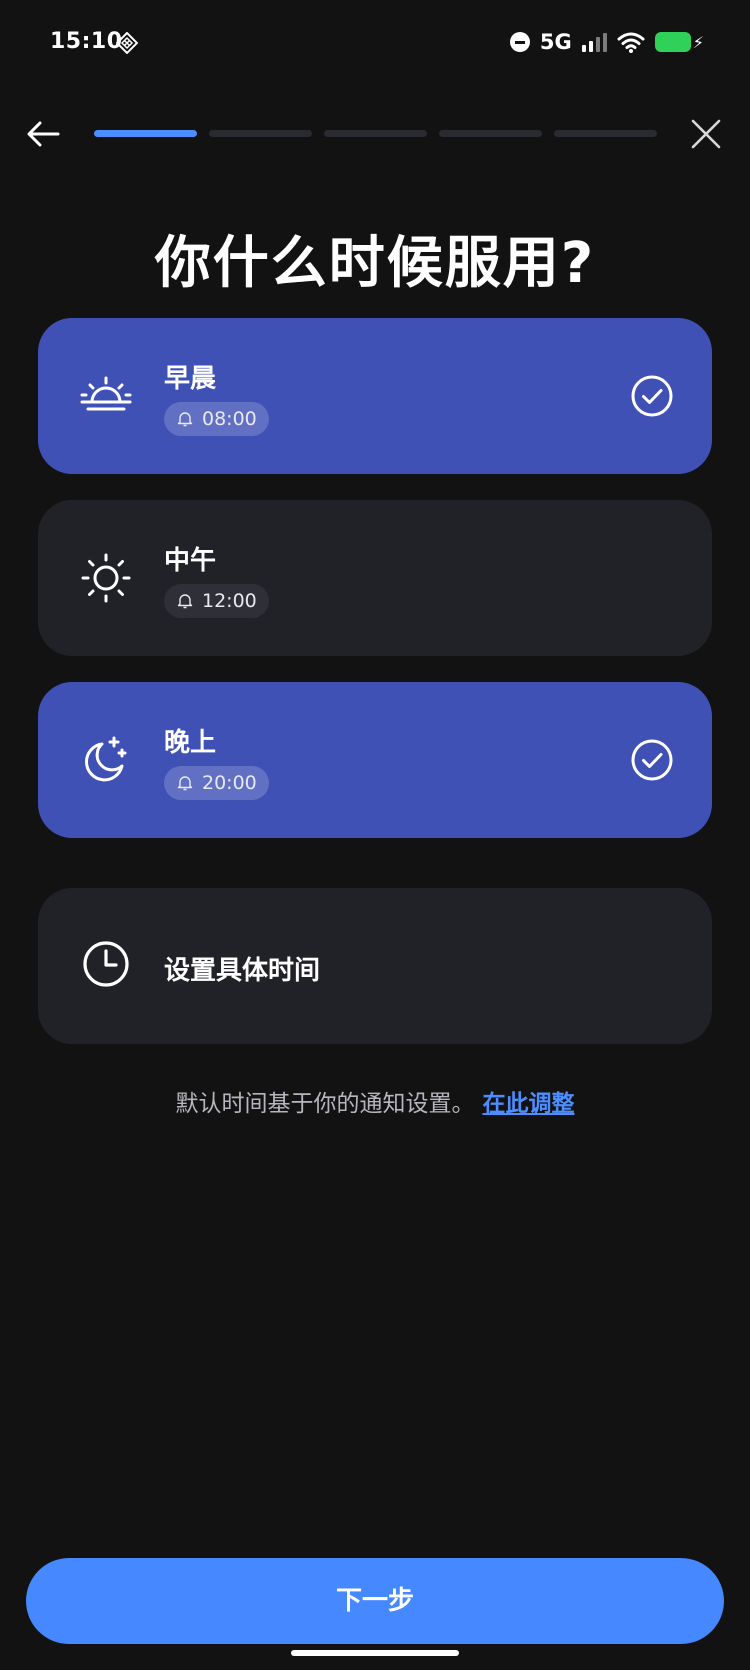 Image resolution: width=750 pixels, height=1670 pixels. Describe the element at coordinates (519, 42) in the screenshot. I see `do-not-disturb-icon` at that location.